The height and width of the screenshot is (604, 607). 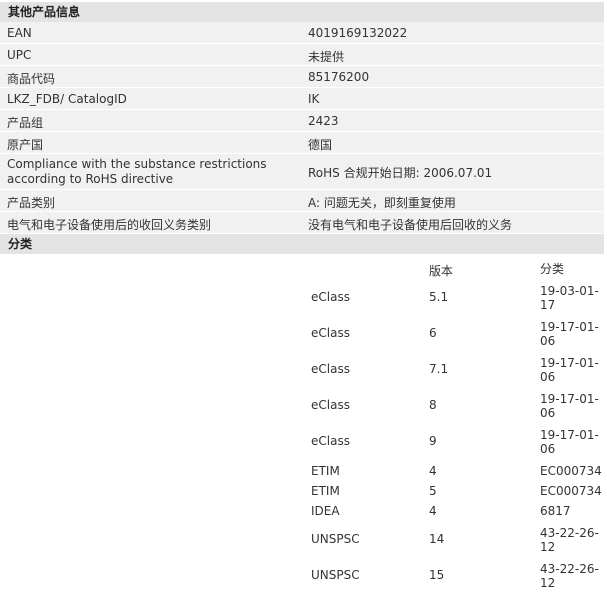 What do you see at coordinates (400, 173) in the screenshot?
I see `info-value: RoHS 合规开始日期: 2006.07.01` at bounding box center [400, 173].